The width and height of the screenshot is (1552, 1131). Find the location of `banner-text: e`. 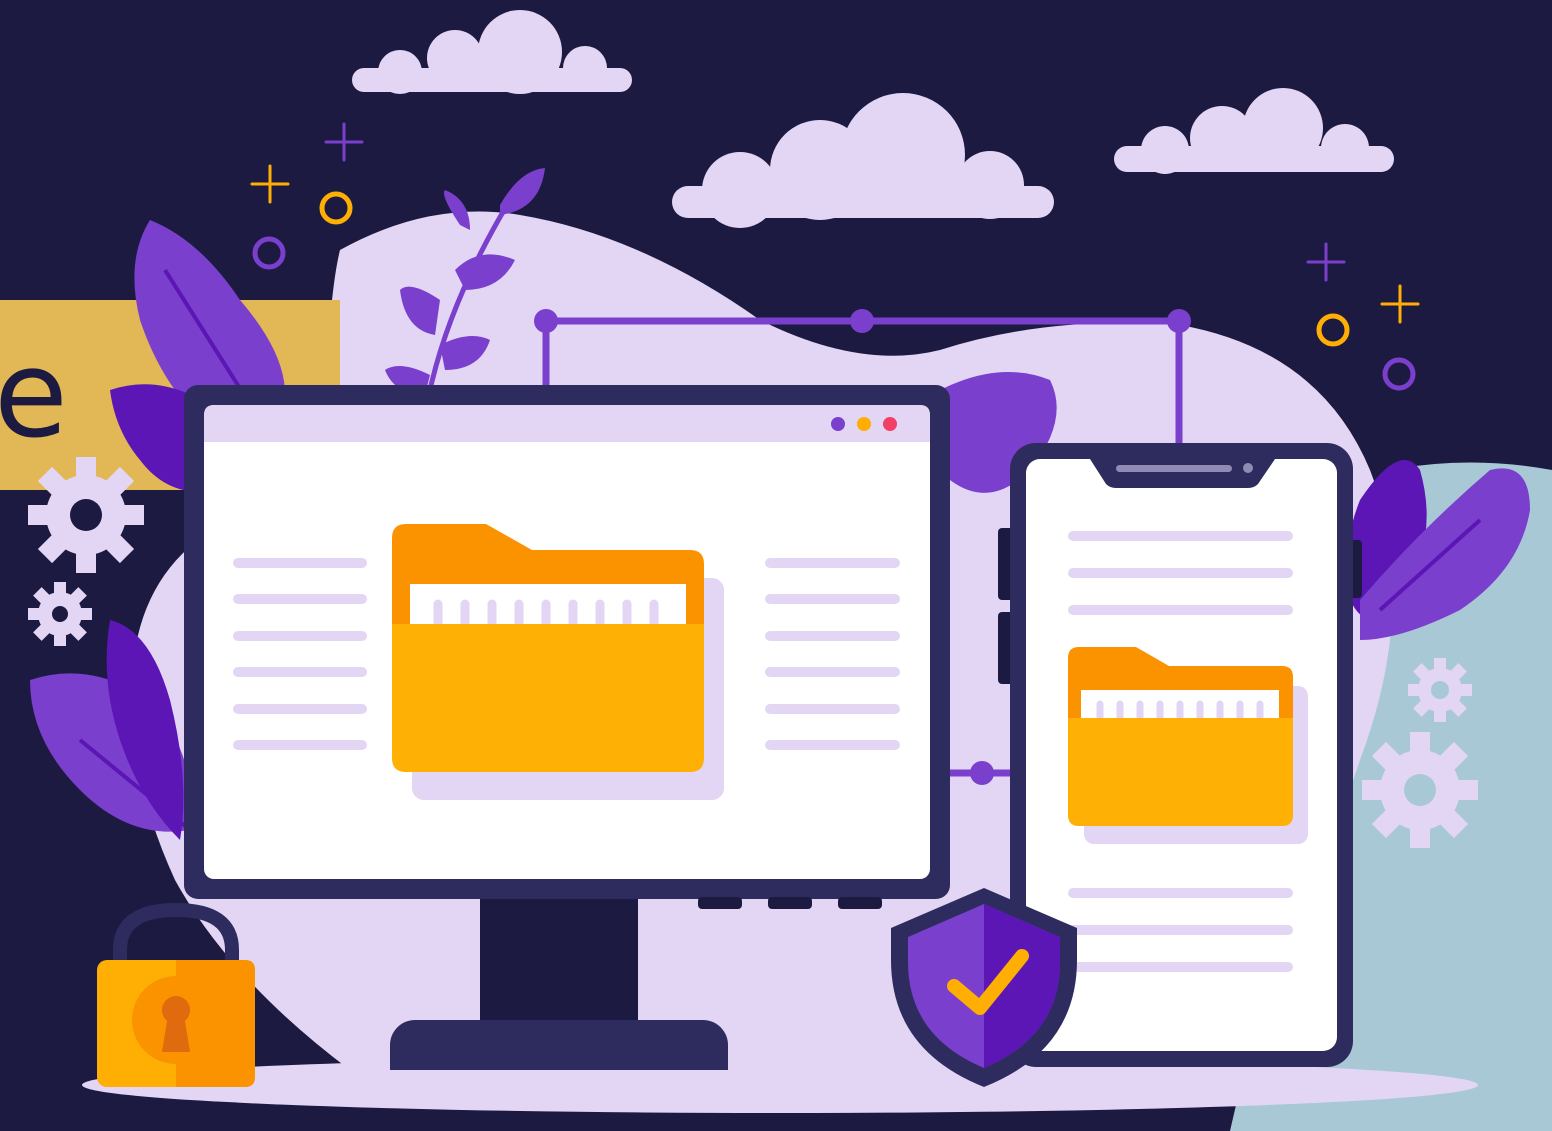

banner-text: e is located at coordinates (34, 395).